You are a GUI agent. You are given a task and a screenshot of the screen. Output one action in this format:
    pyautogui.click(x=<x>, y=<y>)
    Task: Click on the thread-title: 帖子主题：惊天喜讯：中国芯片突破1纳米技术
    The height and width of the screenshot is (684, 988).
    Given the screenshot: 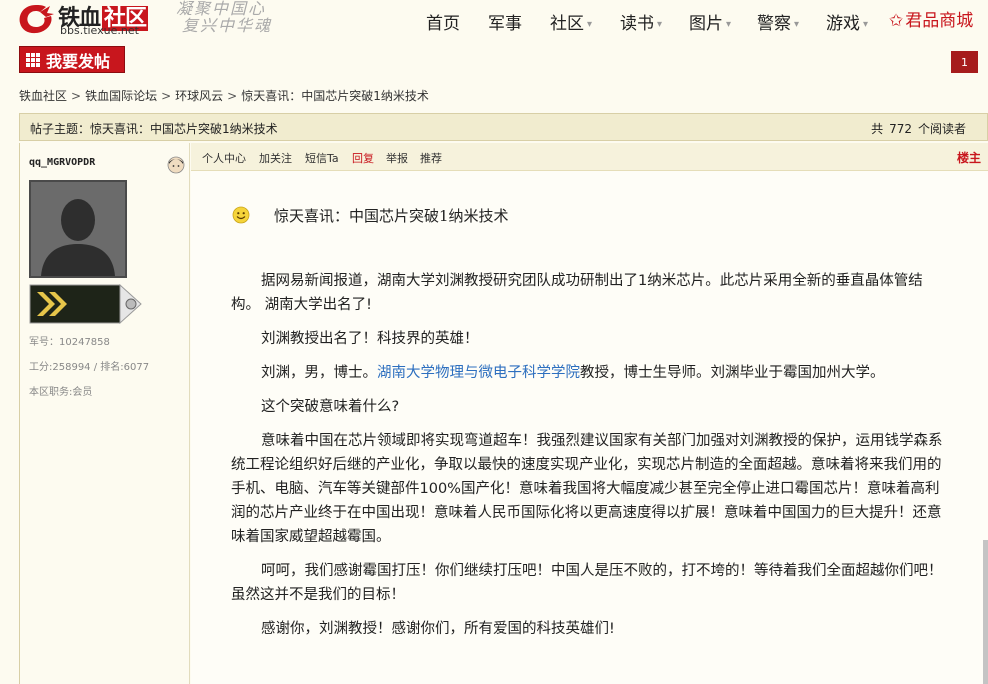 What is the action you would take?
    pyautogui.click(x=154, y=129)
    